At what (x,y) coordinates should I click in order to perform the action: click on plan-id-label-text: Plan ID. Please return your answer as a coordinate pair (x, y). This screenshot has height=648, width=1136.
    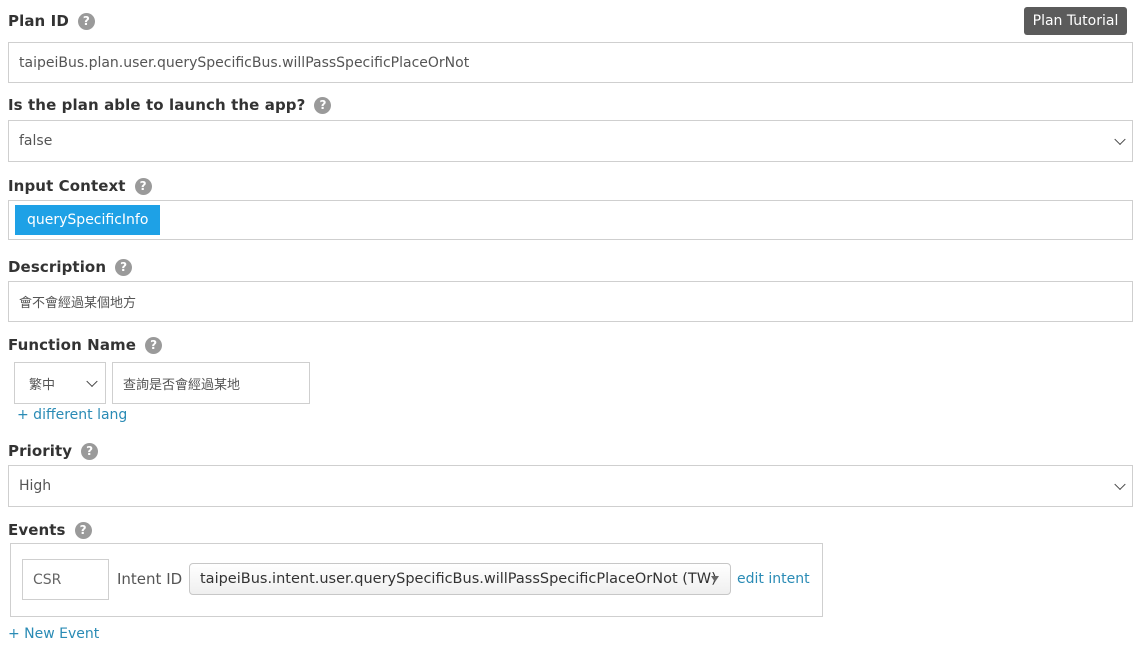
    Looking at the image, I should click on (38, 21).